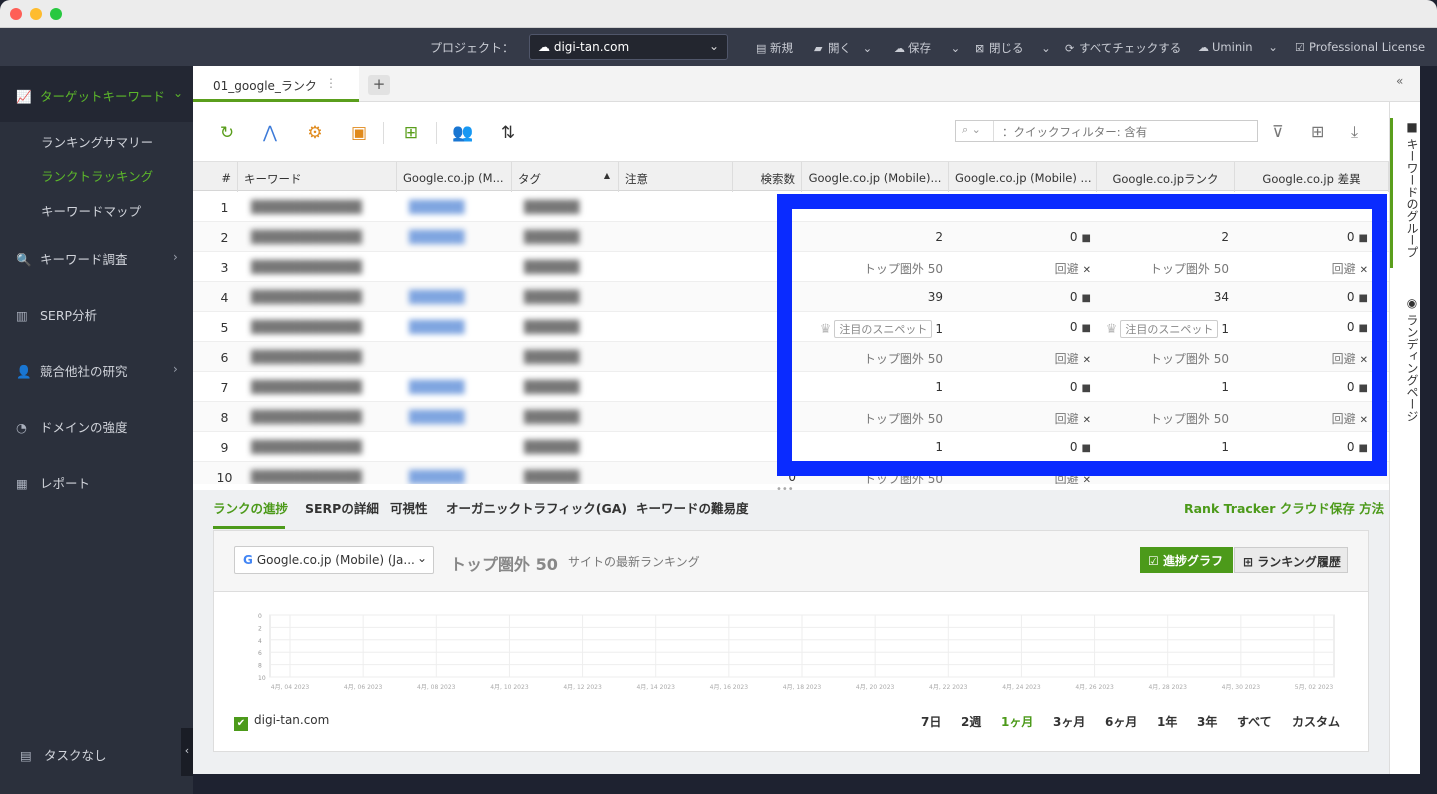 Image resolution: width=1437 pixels, height=794 pixels. What do you see at coordinates (628, 47) in the screenshot?
I see `project-select: ☁ digi-tan.com ⌄` at bounding box center [628, 47].